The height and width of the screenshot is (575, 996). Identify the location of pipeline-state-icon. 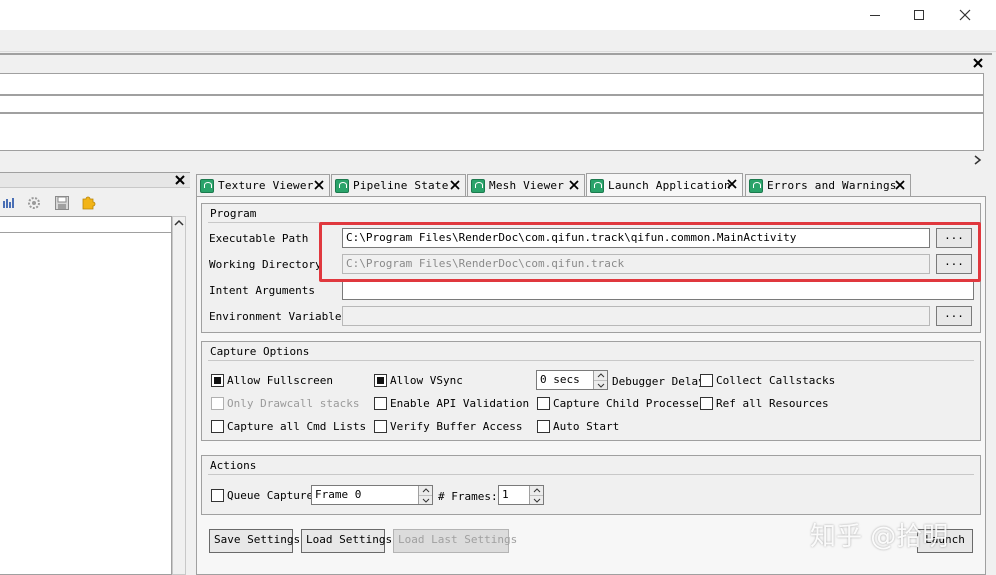
(342, 185).